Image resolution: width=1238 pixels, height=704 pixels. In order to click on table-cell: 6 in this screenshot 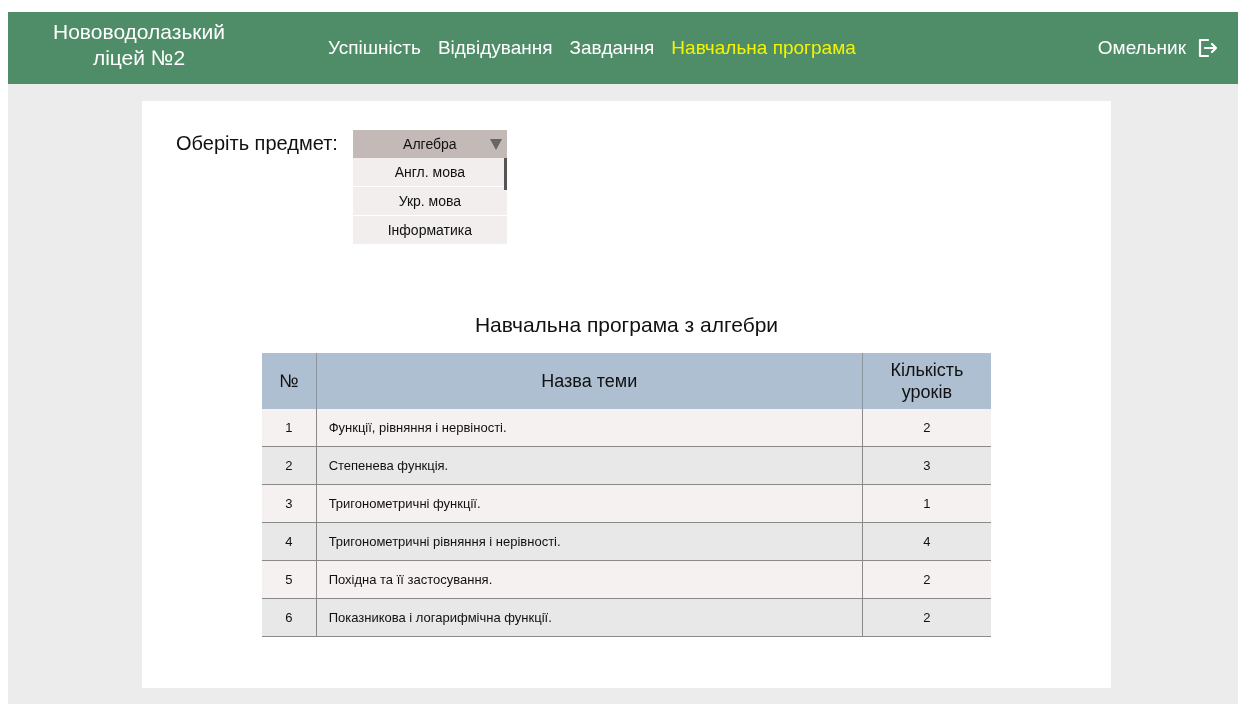, I will do `click(289, 617)`.